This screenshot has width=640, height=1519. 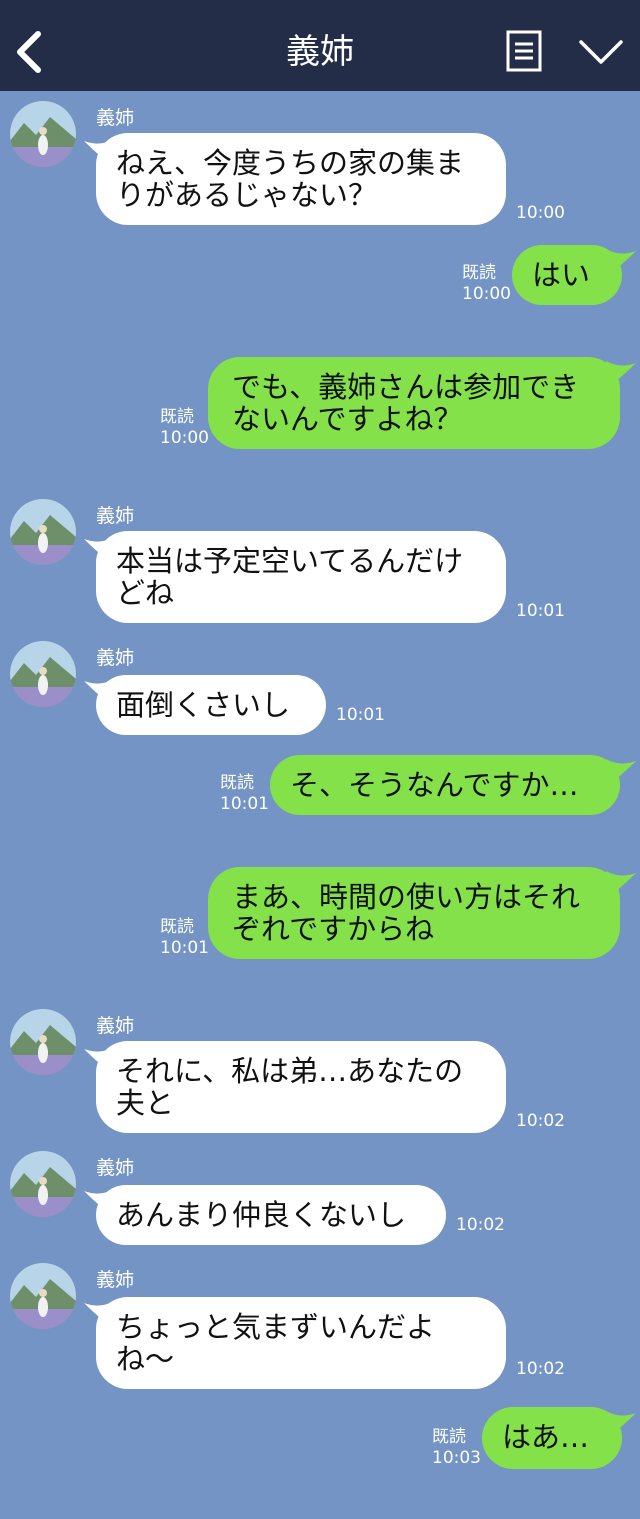 I want to click on read-status: 既読 10:03, so click(x=456, y=1447).